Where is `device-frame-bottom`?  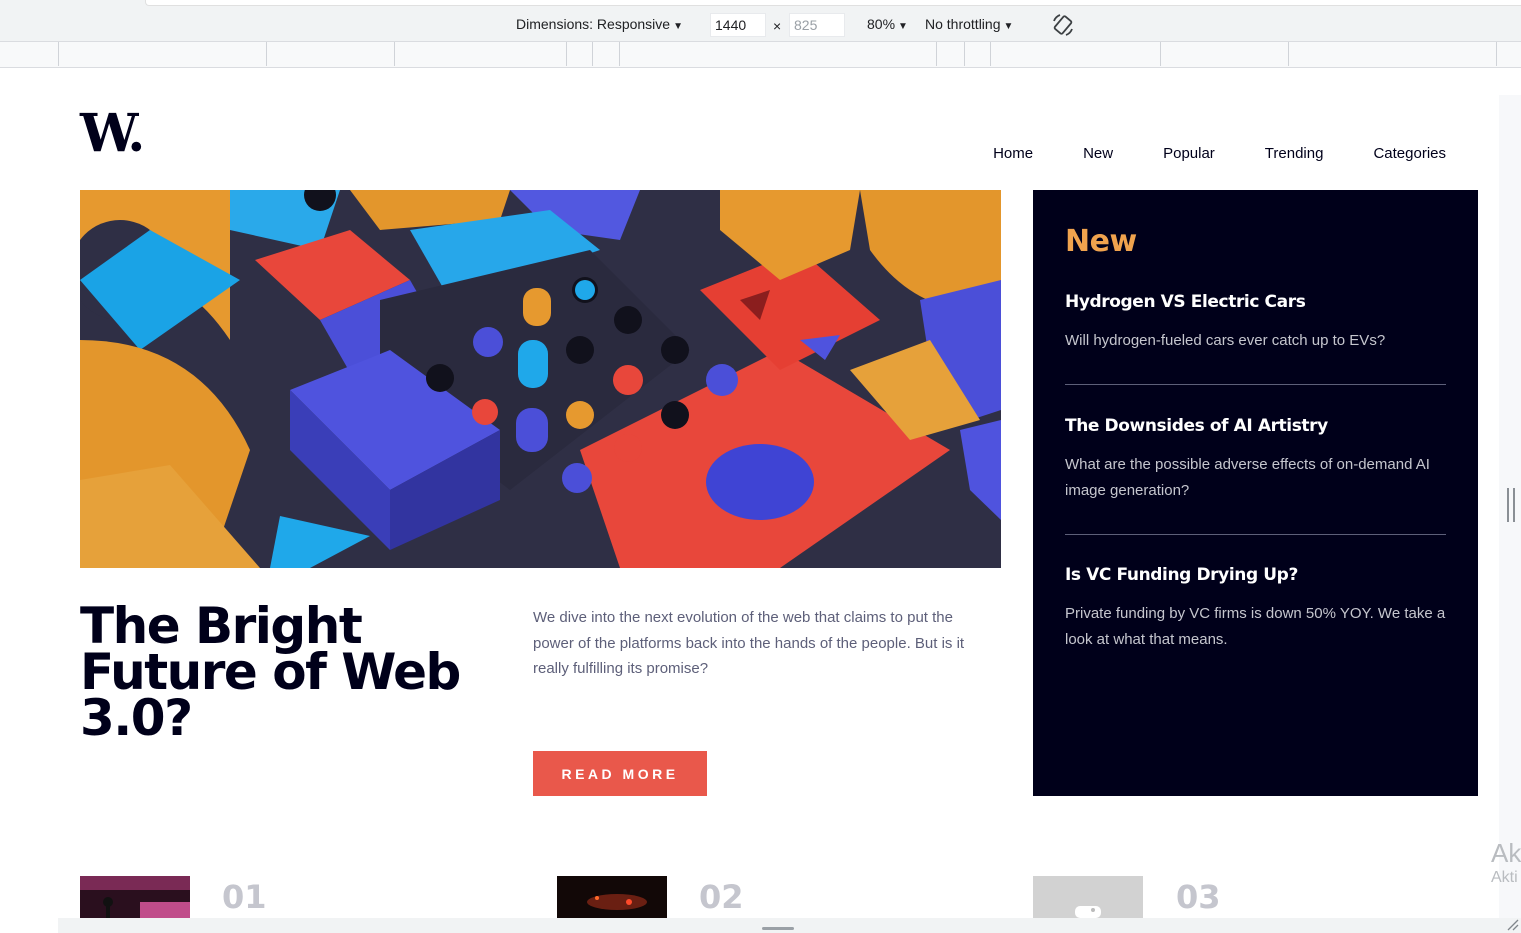 device-frame-bottom is located at coordinates (789, 925).